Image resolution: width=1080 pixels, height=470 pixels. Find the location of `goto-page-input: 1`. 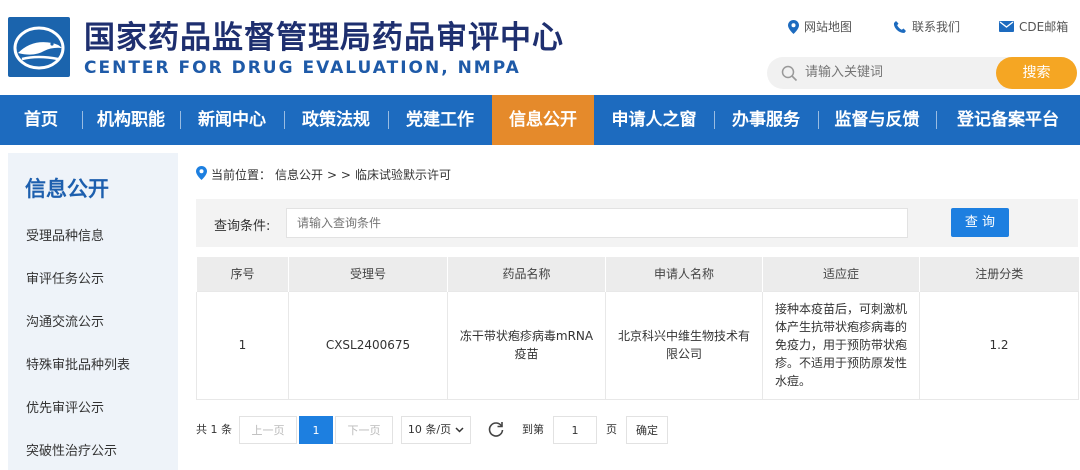

goto-page-input: 1 is located at coordinates (575, 430).